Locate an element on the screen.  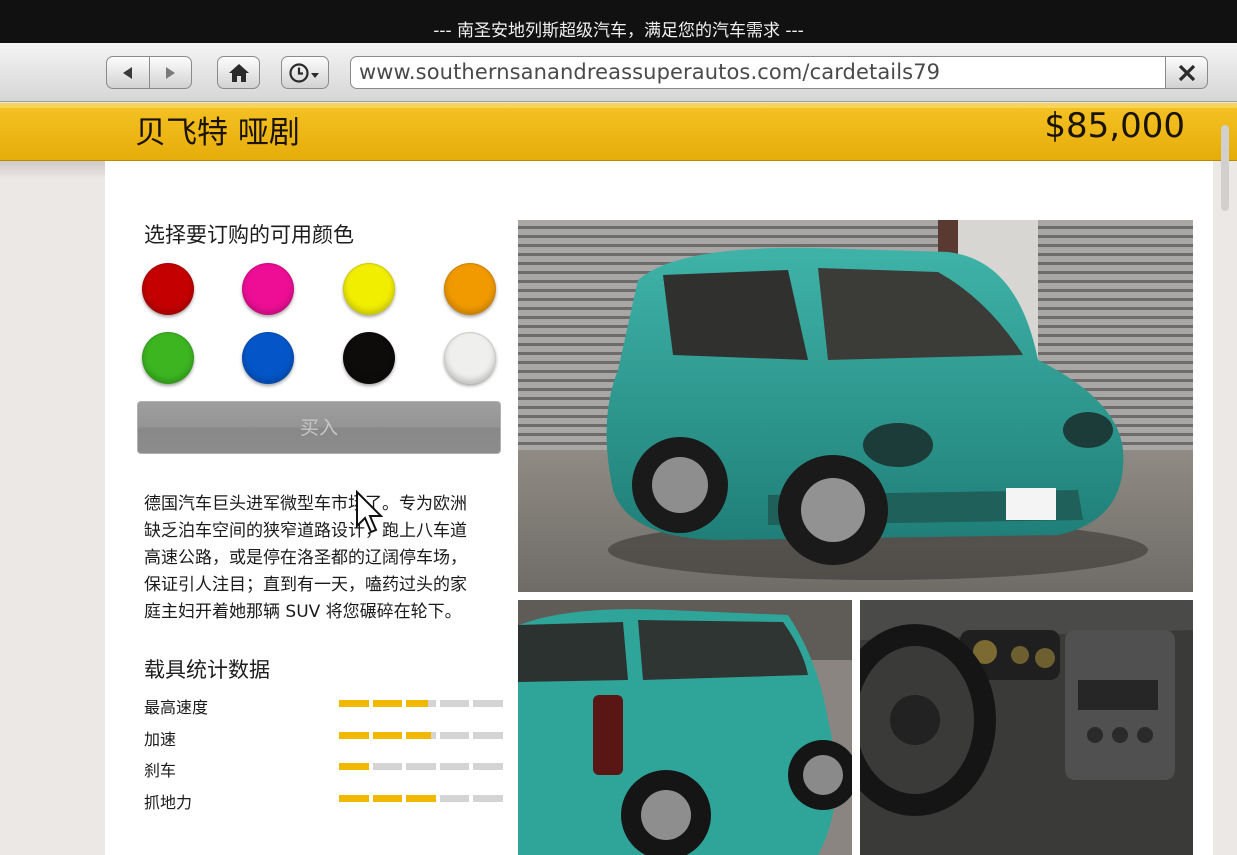
forward-button is located at coordinates (169, 72).